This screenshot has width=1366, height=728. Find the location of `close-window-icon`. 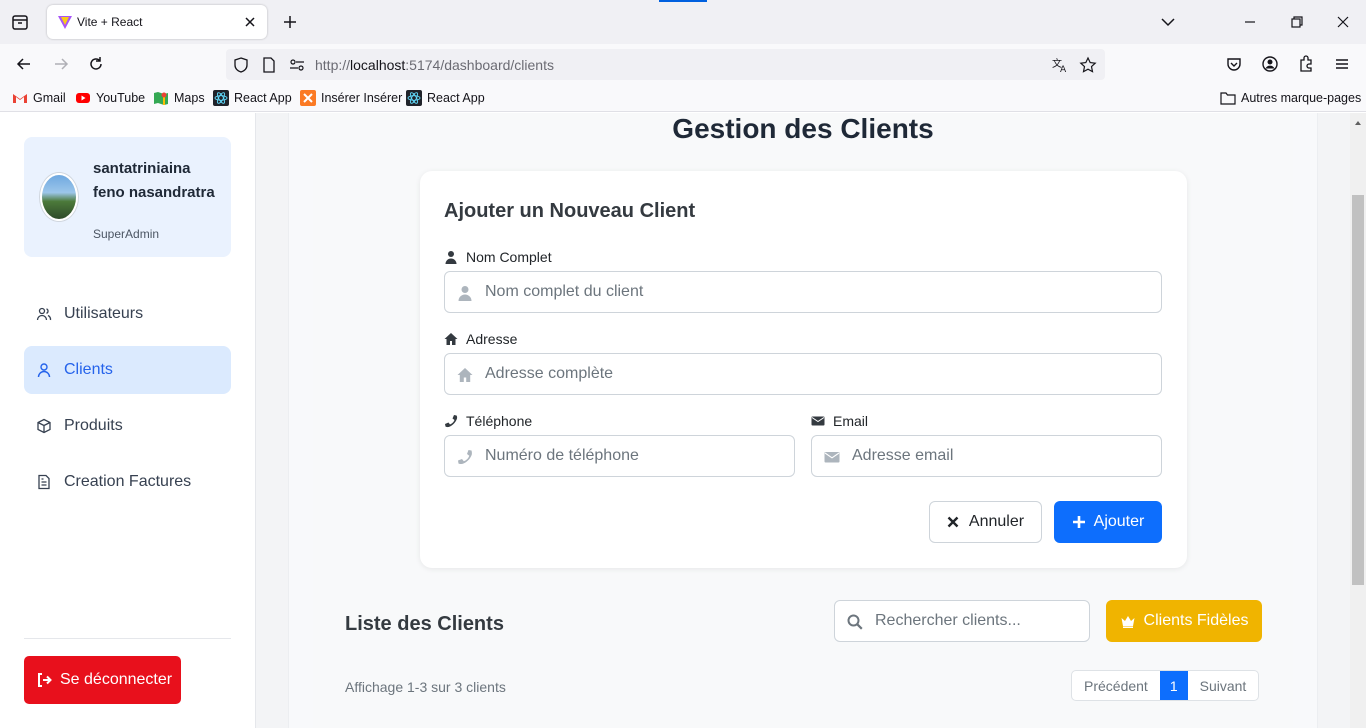

close-window-icon is located at coordinates (1343, 22).